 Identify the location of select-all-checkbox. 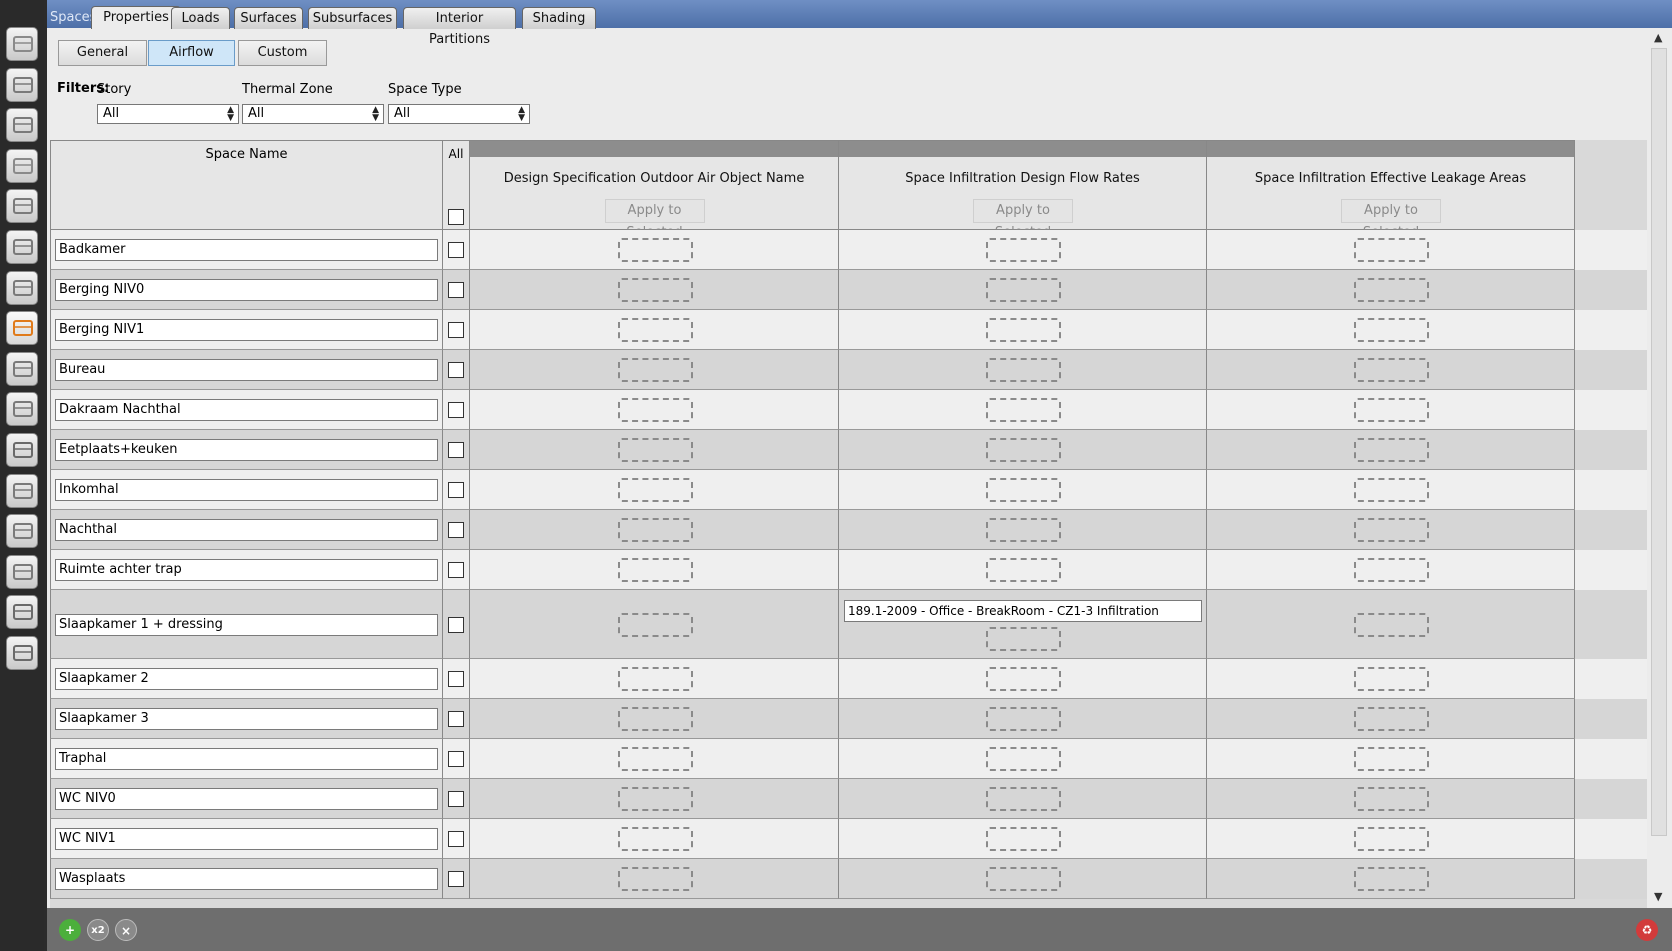
(456, 217).